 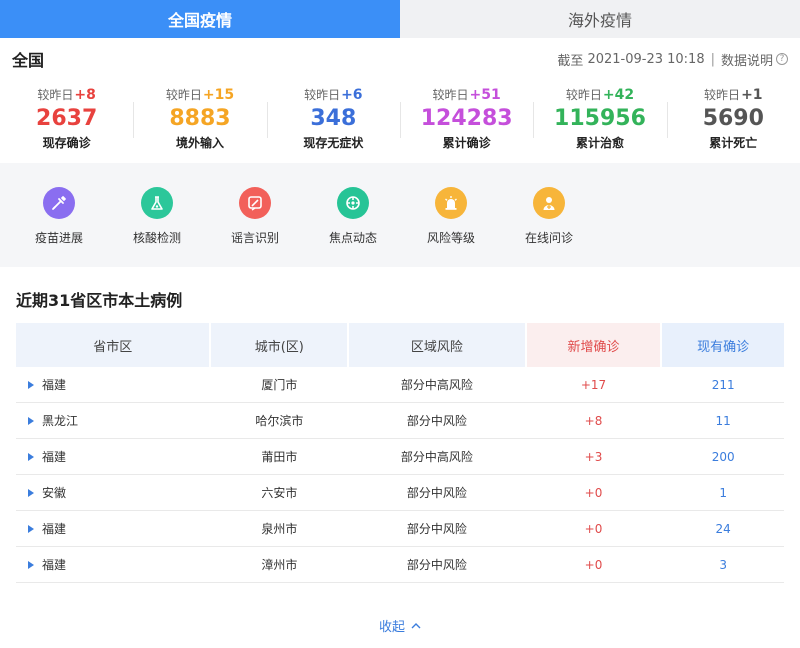 I want to click on cell-new-confirmed: +0, so click(x=593, y=492).